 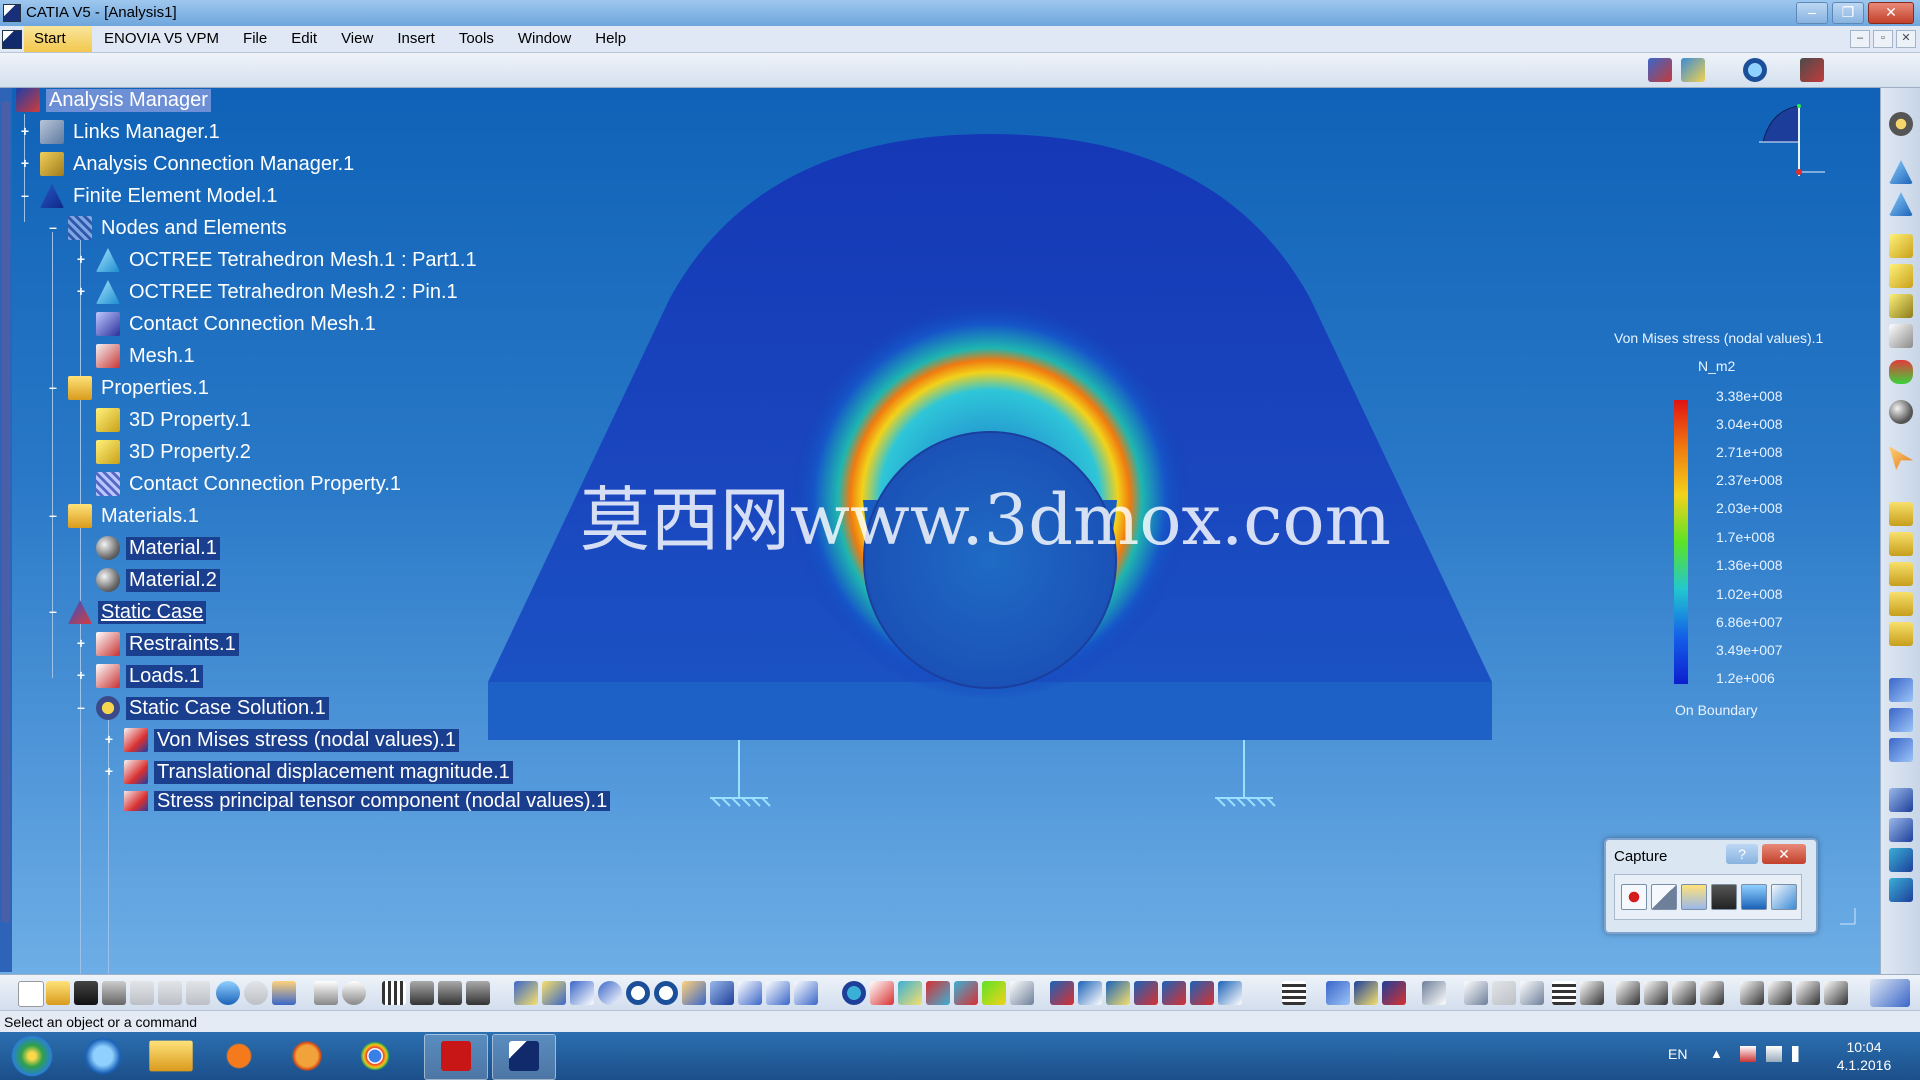 I want to click on mesh-tool-2-icon, so click(x=1901, y=204).